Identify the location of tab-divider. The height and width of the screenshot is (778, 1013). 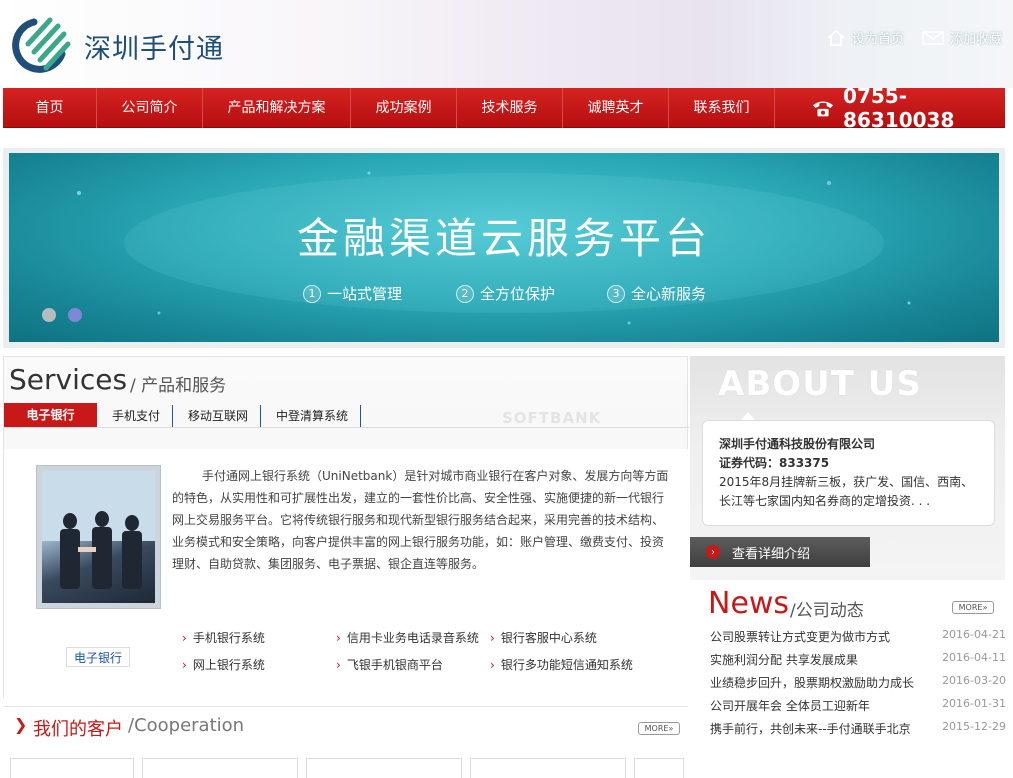
(346, 427).